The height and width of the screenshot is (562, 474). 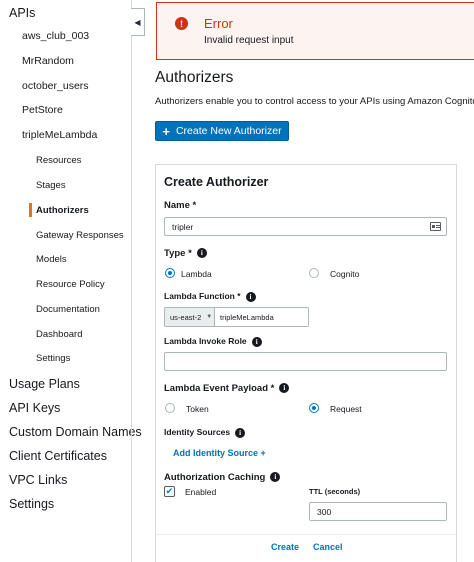 What do you see at coordinates (170, 273) in the screenshot?
I see `type-lambda-radio` at bounding box center [170, 273].